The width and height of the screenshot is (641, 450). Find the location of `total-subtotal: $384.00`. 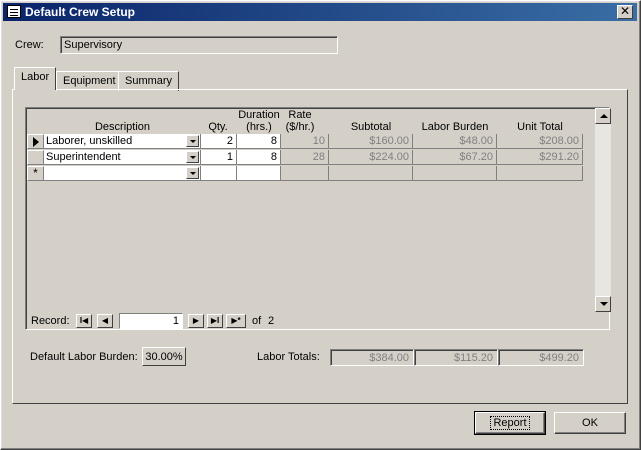

total-subtotal: $384.00 is located at coordinates (372, 357).